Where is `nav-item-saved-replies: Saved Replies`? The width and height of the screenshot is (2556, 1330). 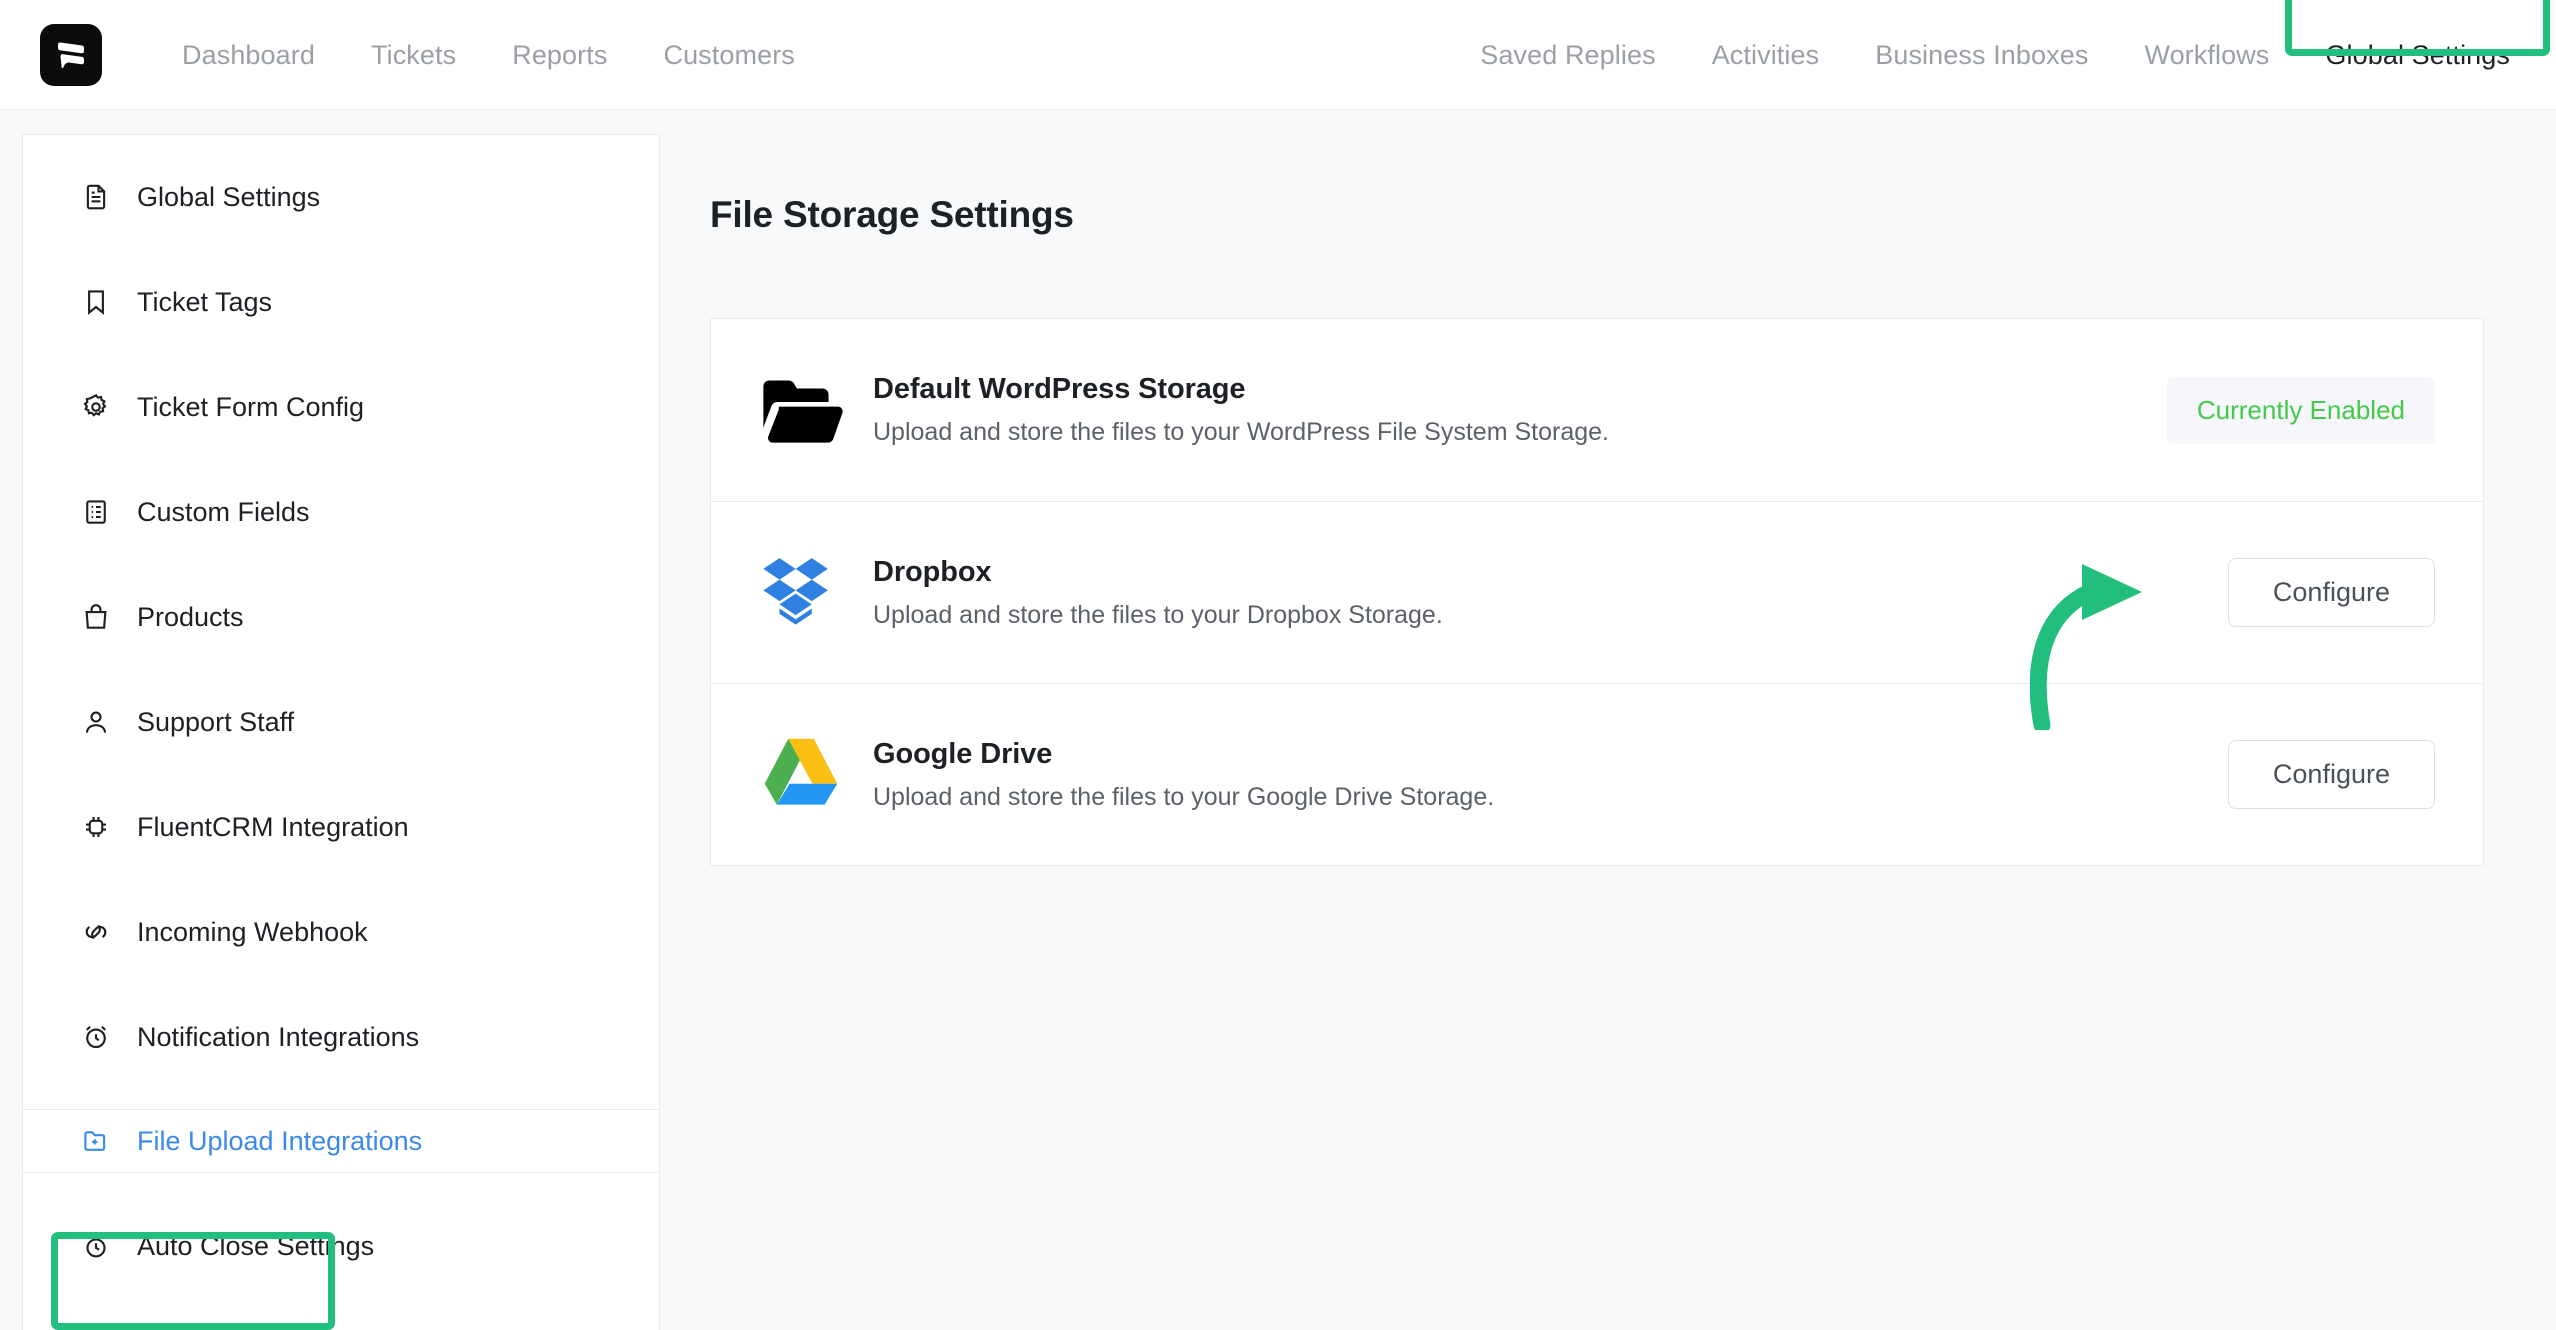 nav-item-saved-replies: Saved Replies is located at coordinates (1567, 55).